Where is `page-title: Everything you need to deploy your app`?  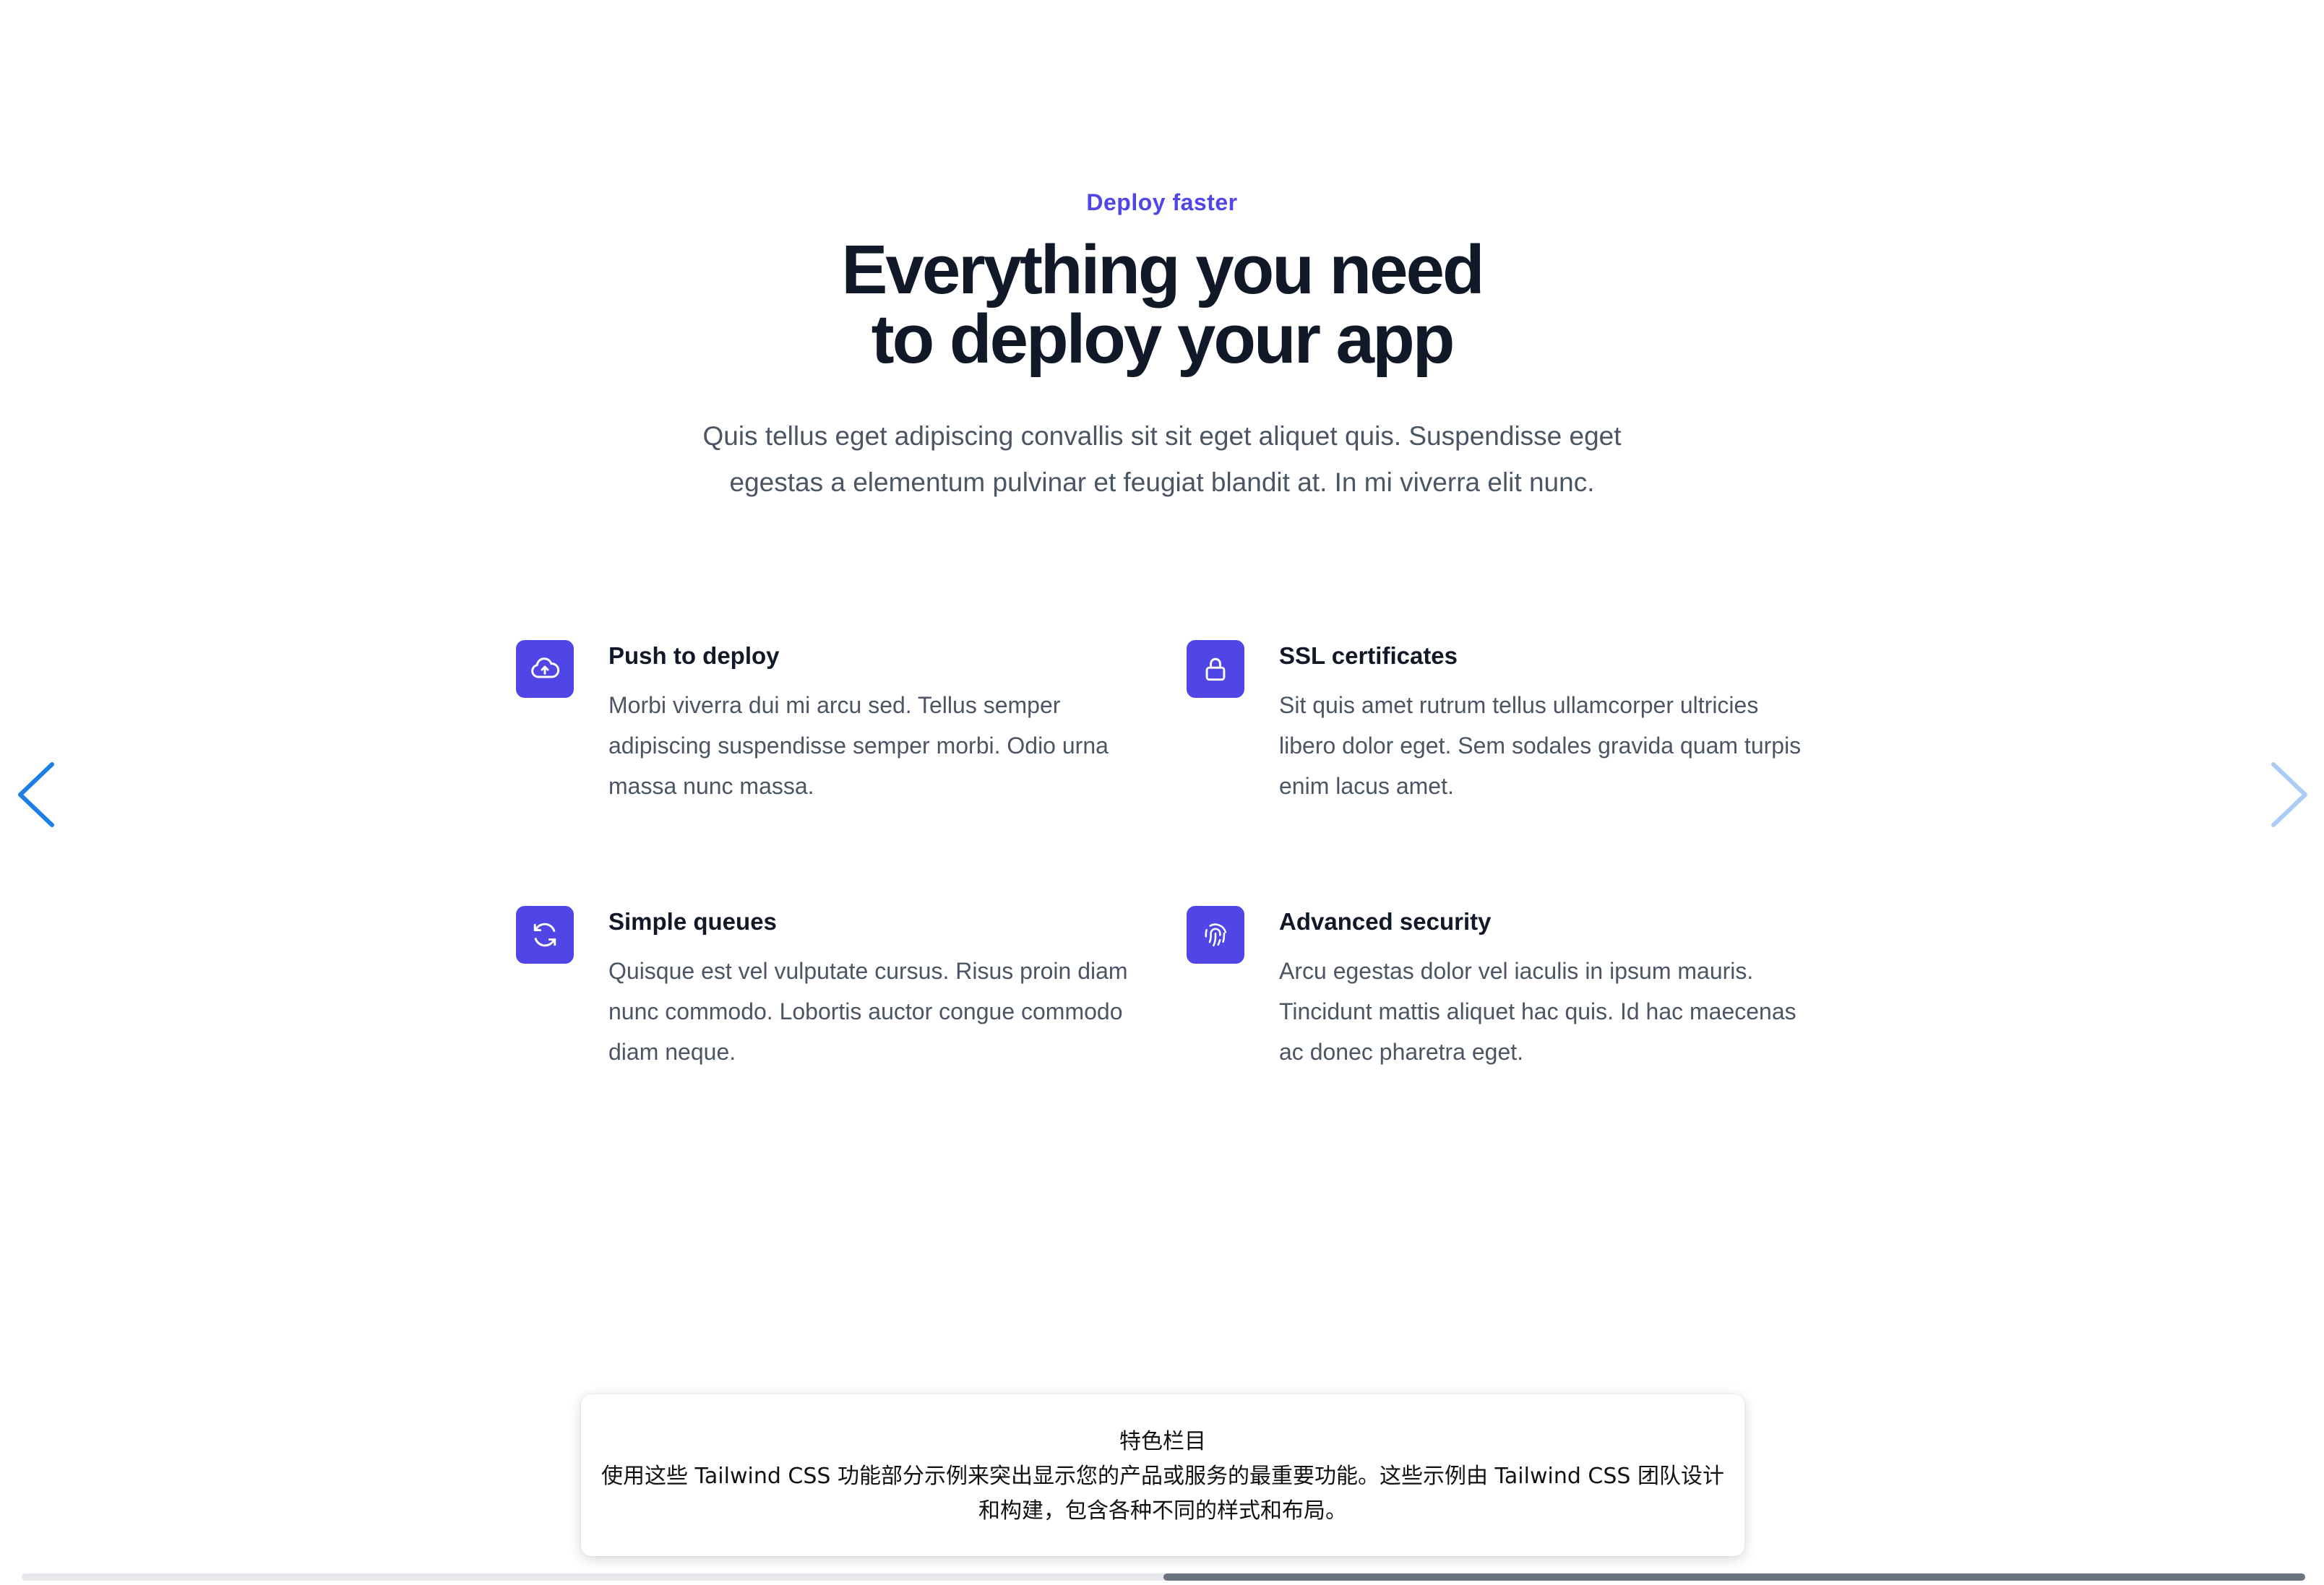
page-title: Everything you need to deploy your app is located at coordinates (1162, 305).